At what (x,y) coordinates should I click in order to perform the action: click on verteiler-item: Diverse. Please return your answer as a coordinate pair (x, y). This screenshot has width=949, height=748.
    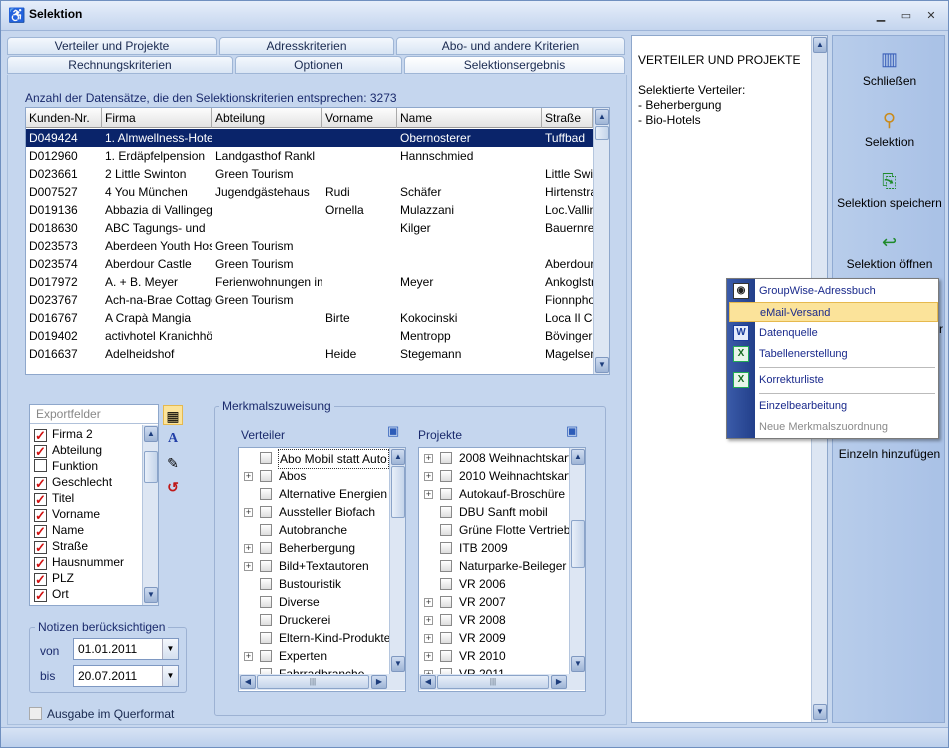
    Looking at the image, I should click on (314, 602).